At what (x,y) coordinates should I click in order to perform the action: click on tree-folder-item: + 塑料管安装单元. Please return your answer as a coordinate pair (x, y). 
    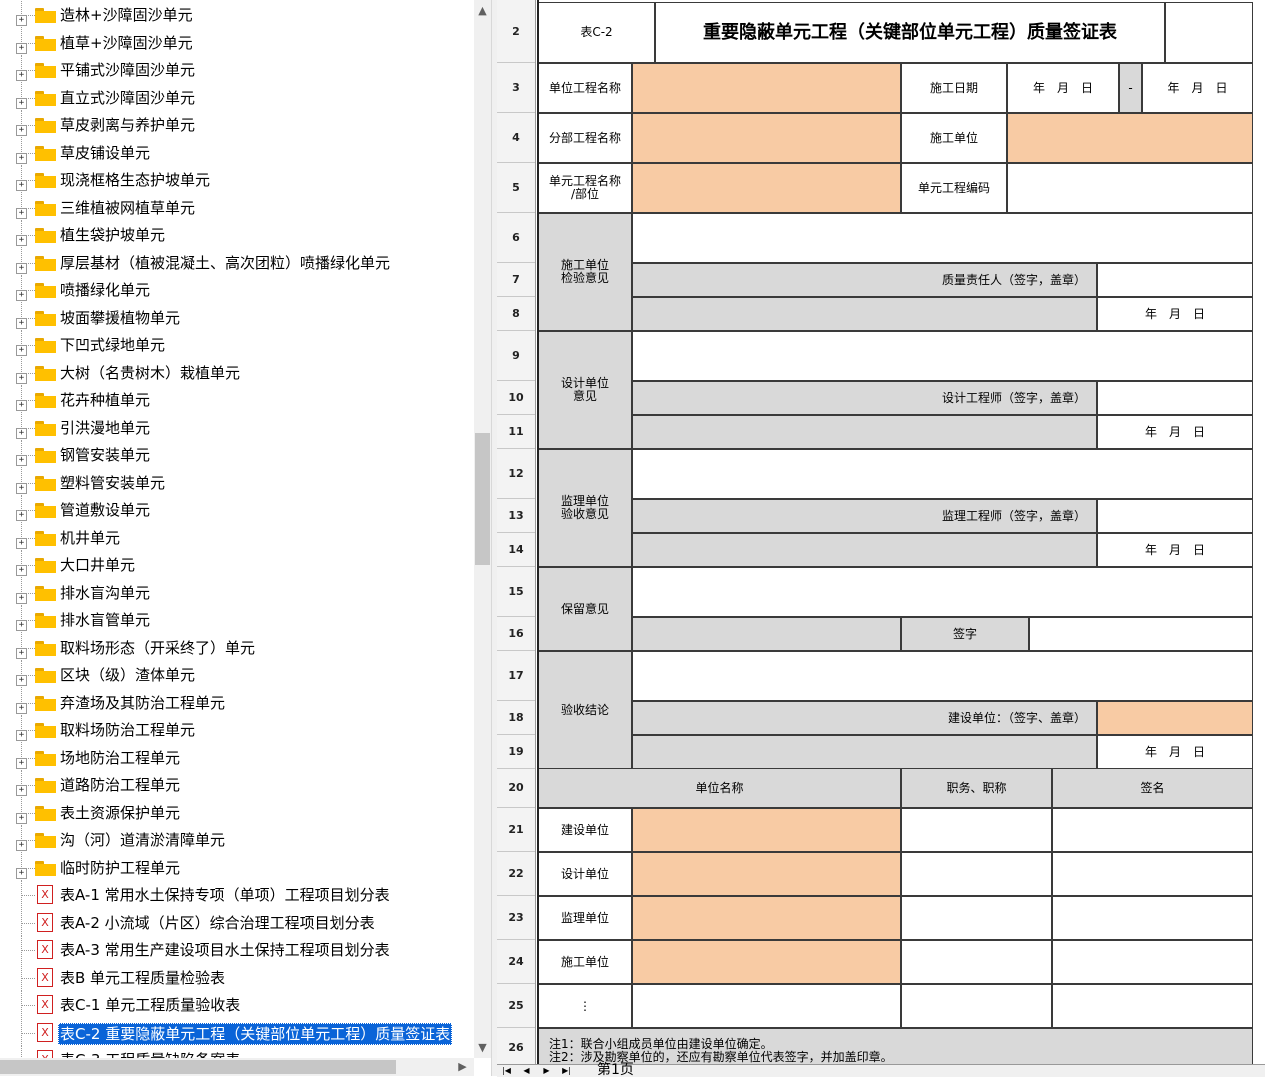
    Looking at the image, I should click on (235, 482).